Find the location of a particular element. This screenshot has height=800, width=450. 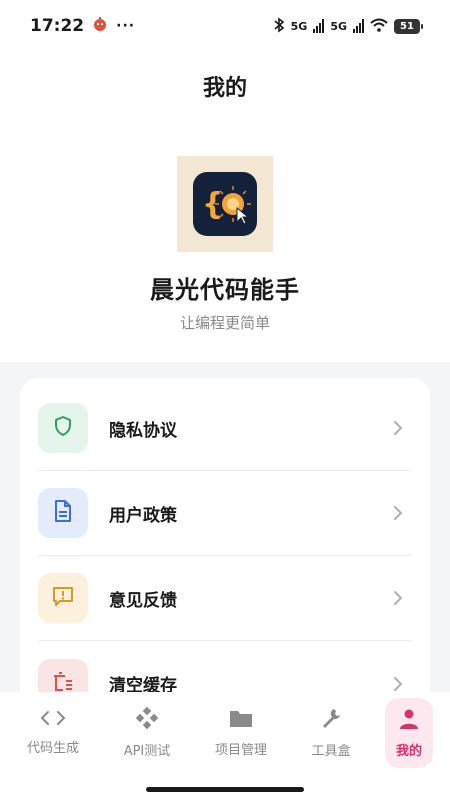

more-notifications-indicator: ··· is located at coordinates (126, 26).